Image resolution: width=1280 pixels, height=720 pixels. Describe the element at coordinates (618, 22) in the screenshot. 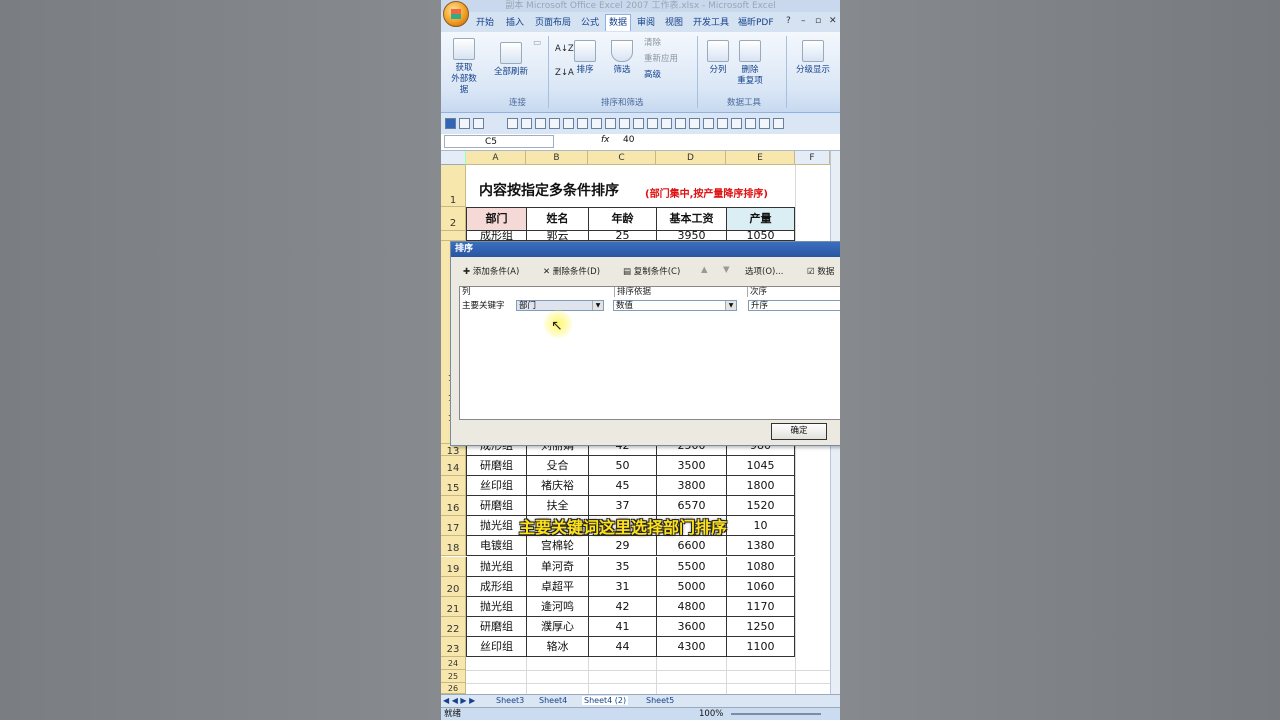

I see `tab-data: 数据` at that location.